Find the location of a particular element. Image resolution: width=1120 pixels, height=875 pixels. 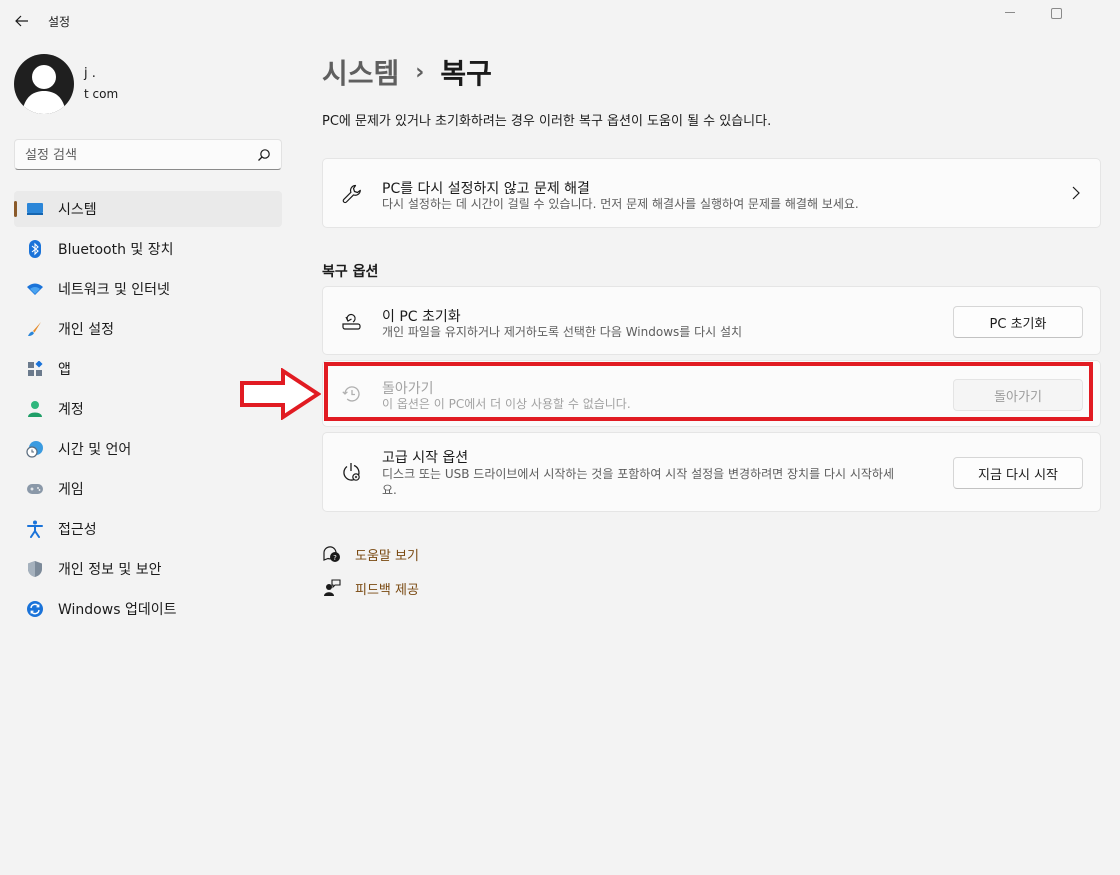

restart-now-button: 지금 다시 시작 is located at coordinates (1018, 473).